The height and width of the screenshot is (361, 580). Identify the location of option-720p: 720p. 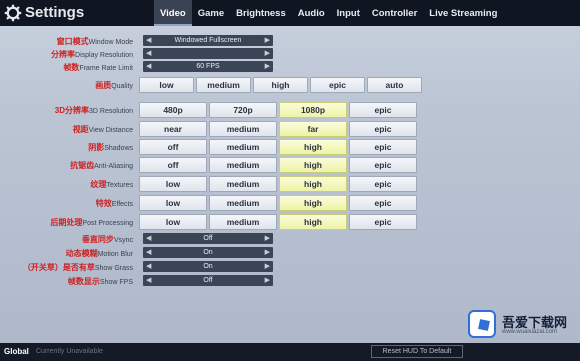
(243, 110).